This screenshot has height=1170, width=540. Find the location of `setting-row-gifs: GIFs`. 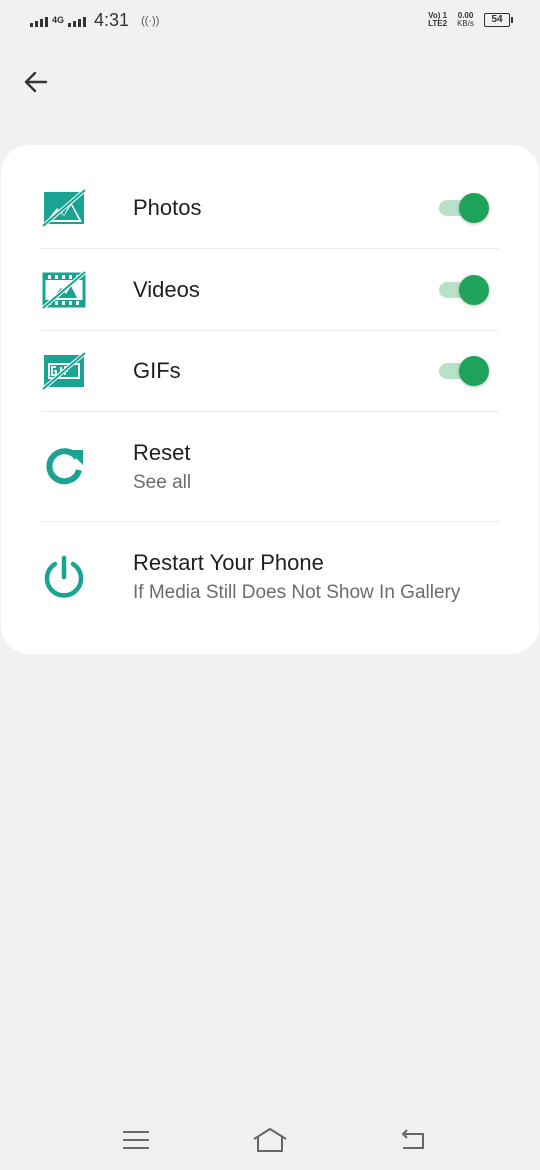

setting-row-gifs: GIFs is located at coordinates (270, 371).